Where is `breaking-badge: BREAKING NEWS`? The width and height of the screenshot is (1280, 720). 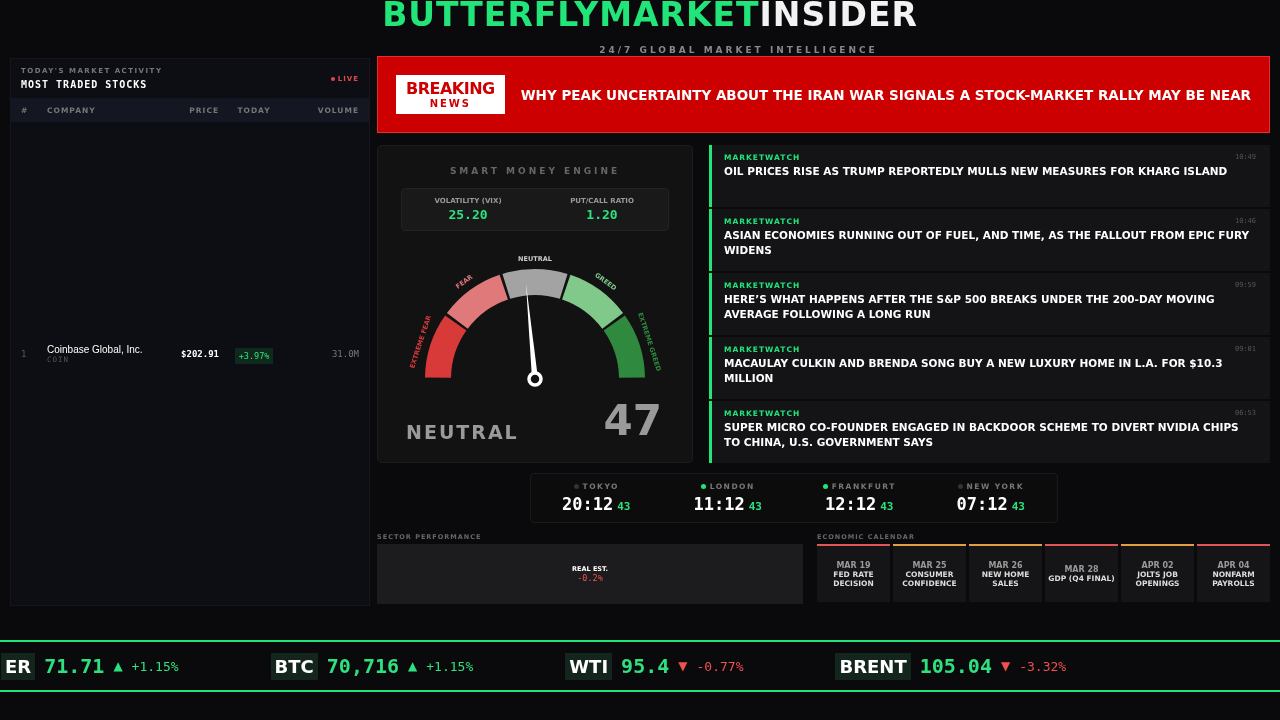
breaking-badge: BREAKING NEWS is located at coordinates (450, 94).